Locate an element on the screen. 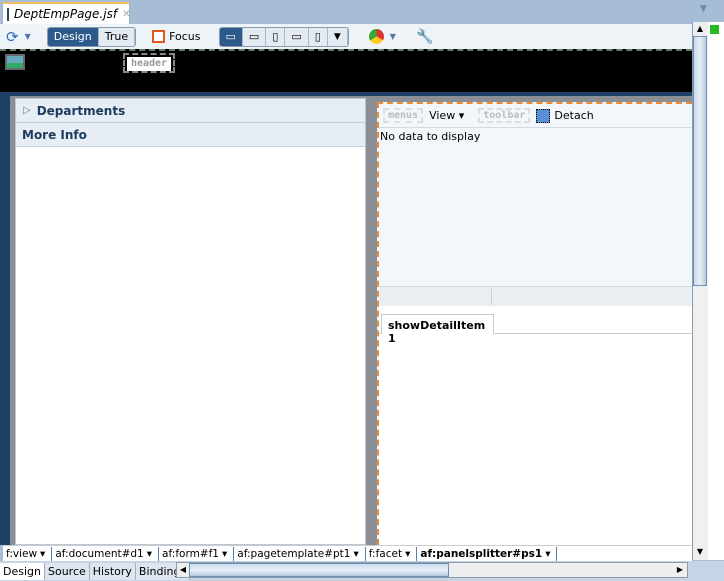  empty-table-message: No data to display is located at coordinates (430, 136).